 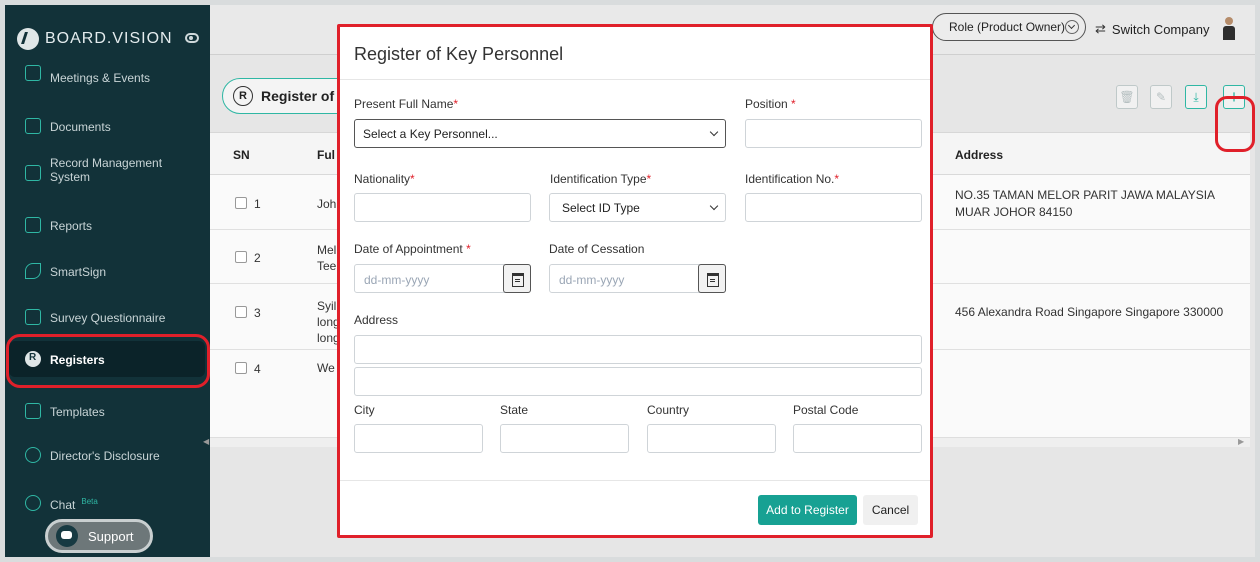 I want to click on switch-company-button: ⇄ Switch Company, so click(x=1152, y=29).